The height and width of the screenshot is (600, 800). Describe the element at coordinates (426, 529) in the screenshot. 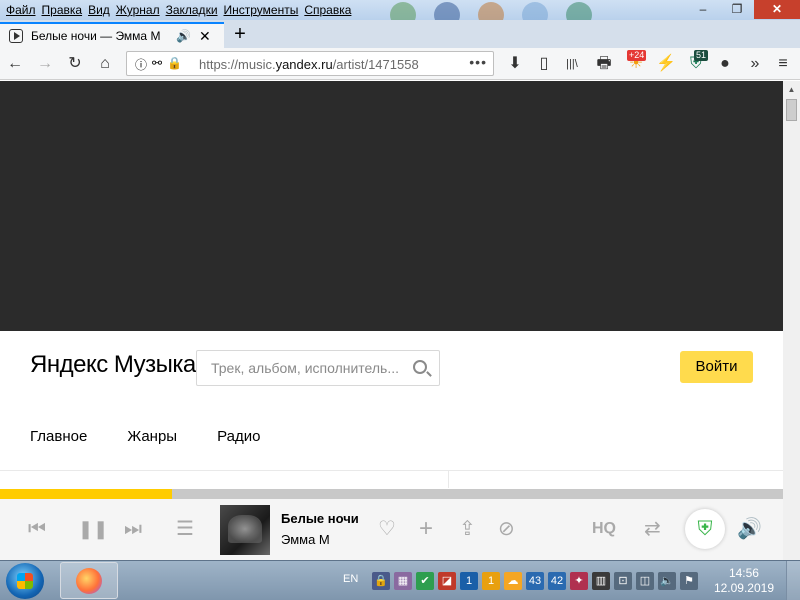

I see `add-icon: +` at that location.